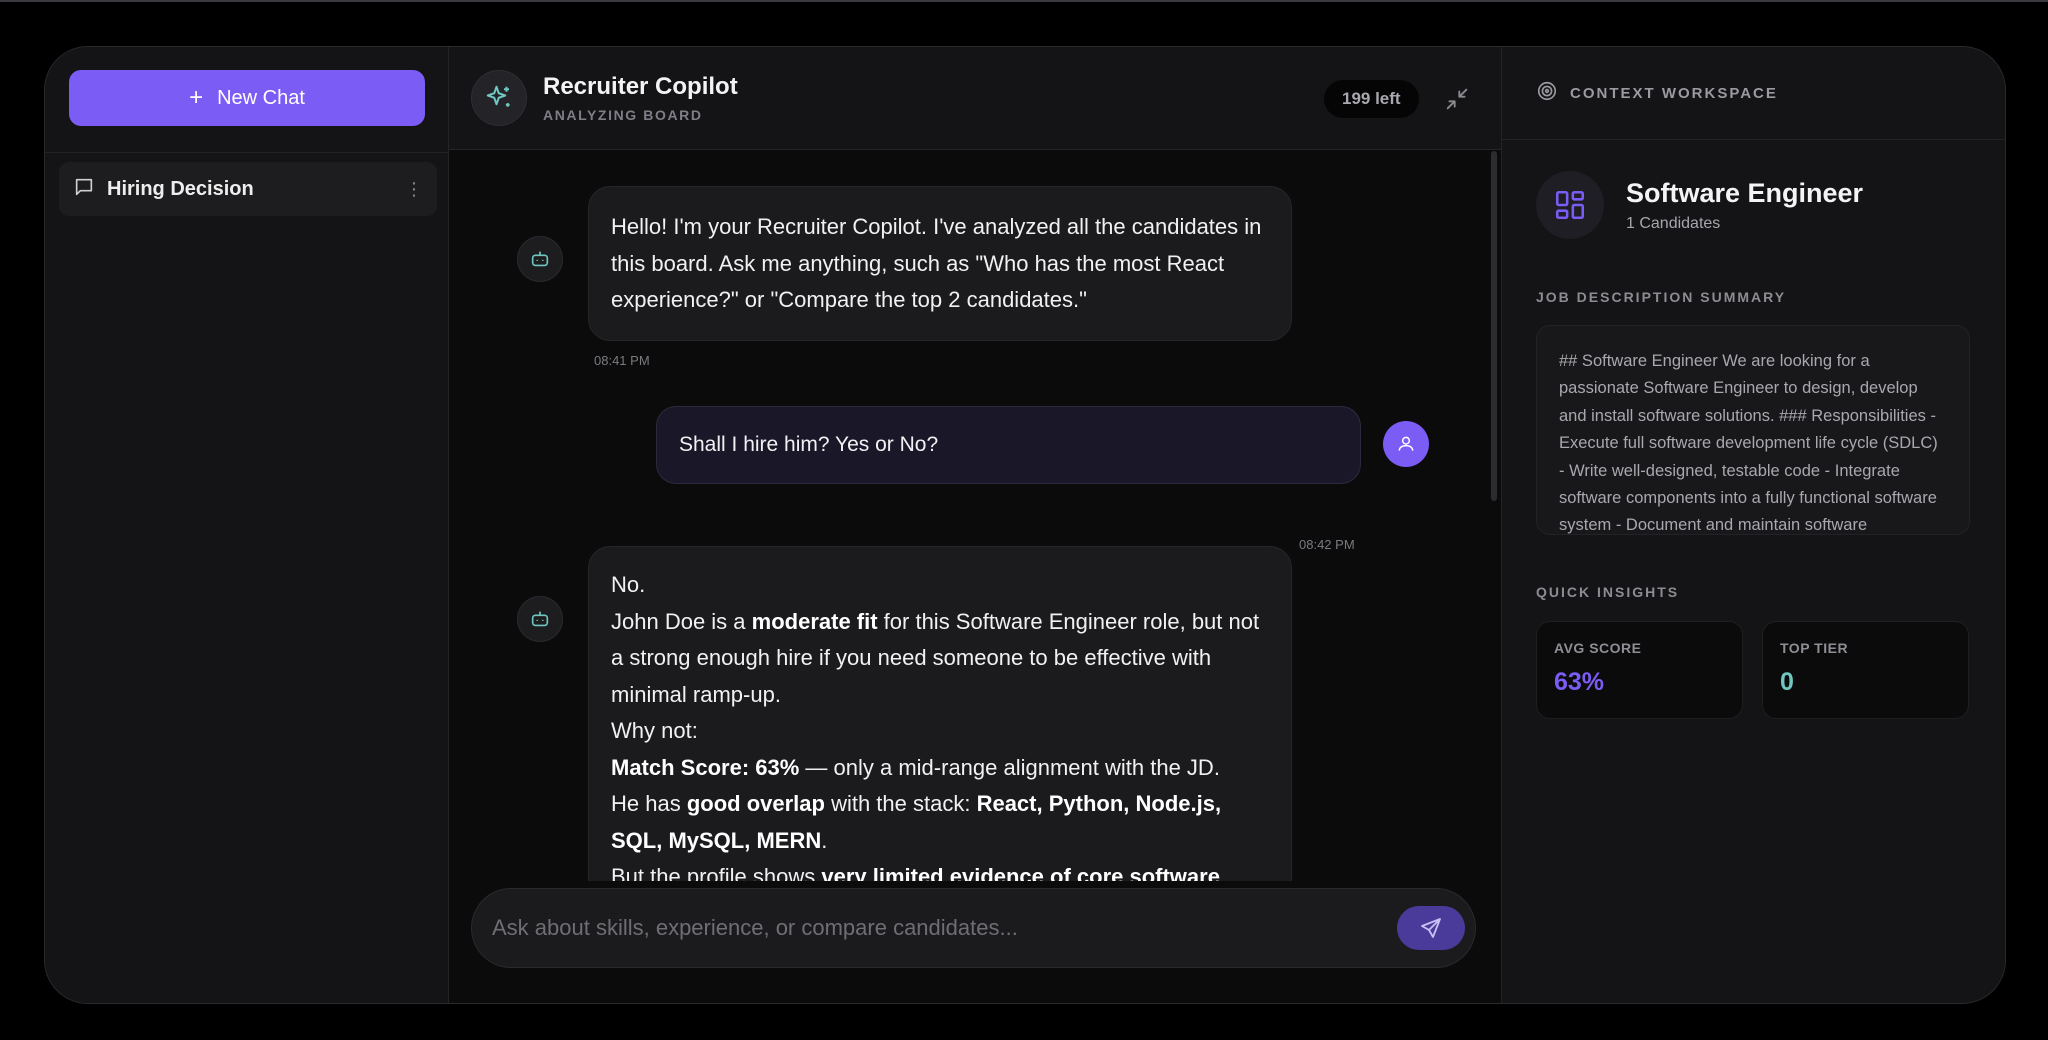 The height and width of the screenshot is (1040, 2048). What do you see at coordinates (1661, 297) in the screenshot?
I see `jd-summary-label: JOB DESCRIPTION SUMMARY` at bounding box center [1661, 297].